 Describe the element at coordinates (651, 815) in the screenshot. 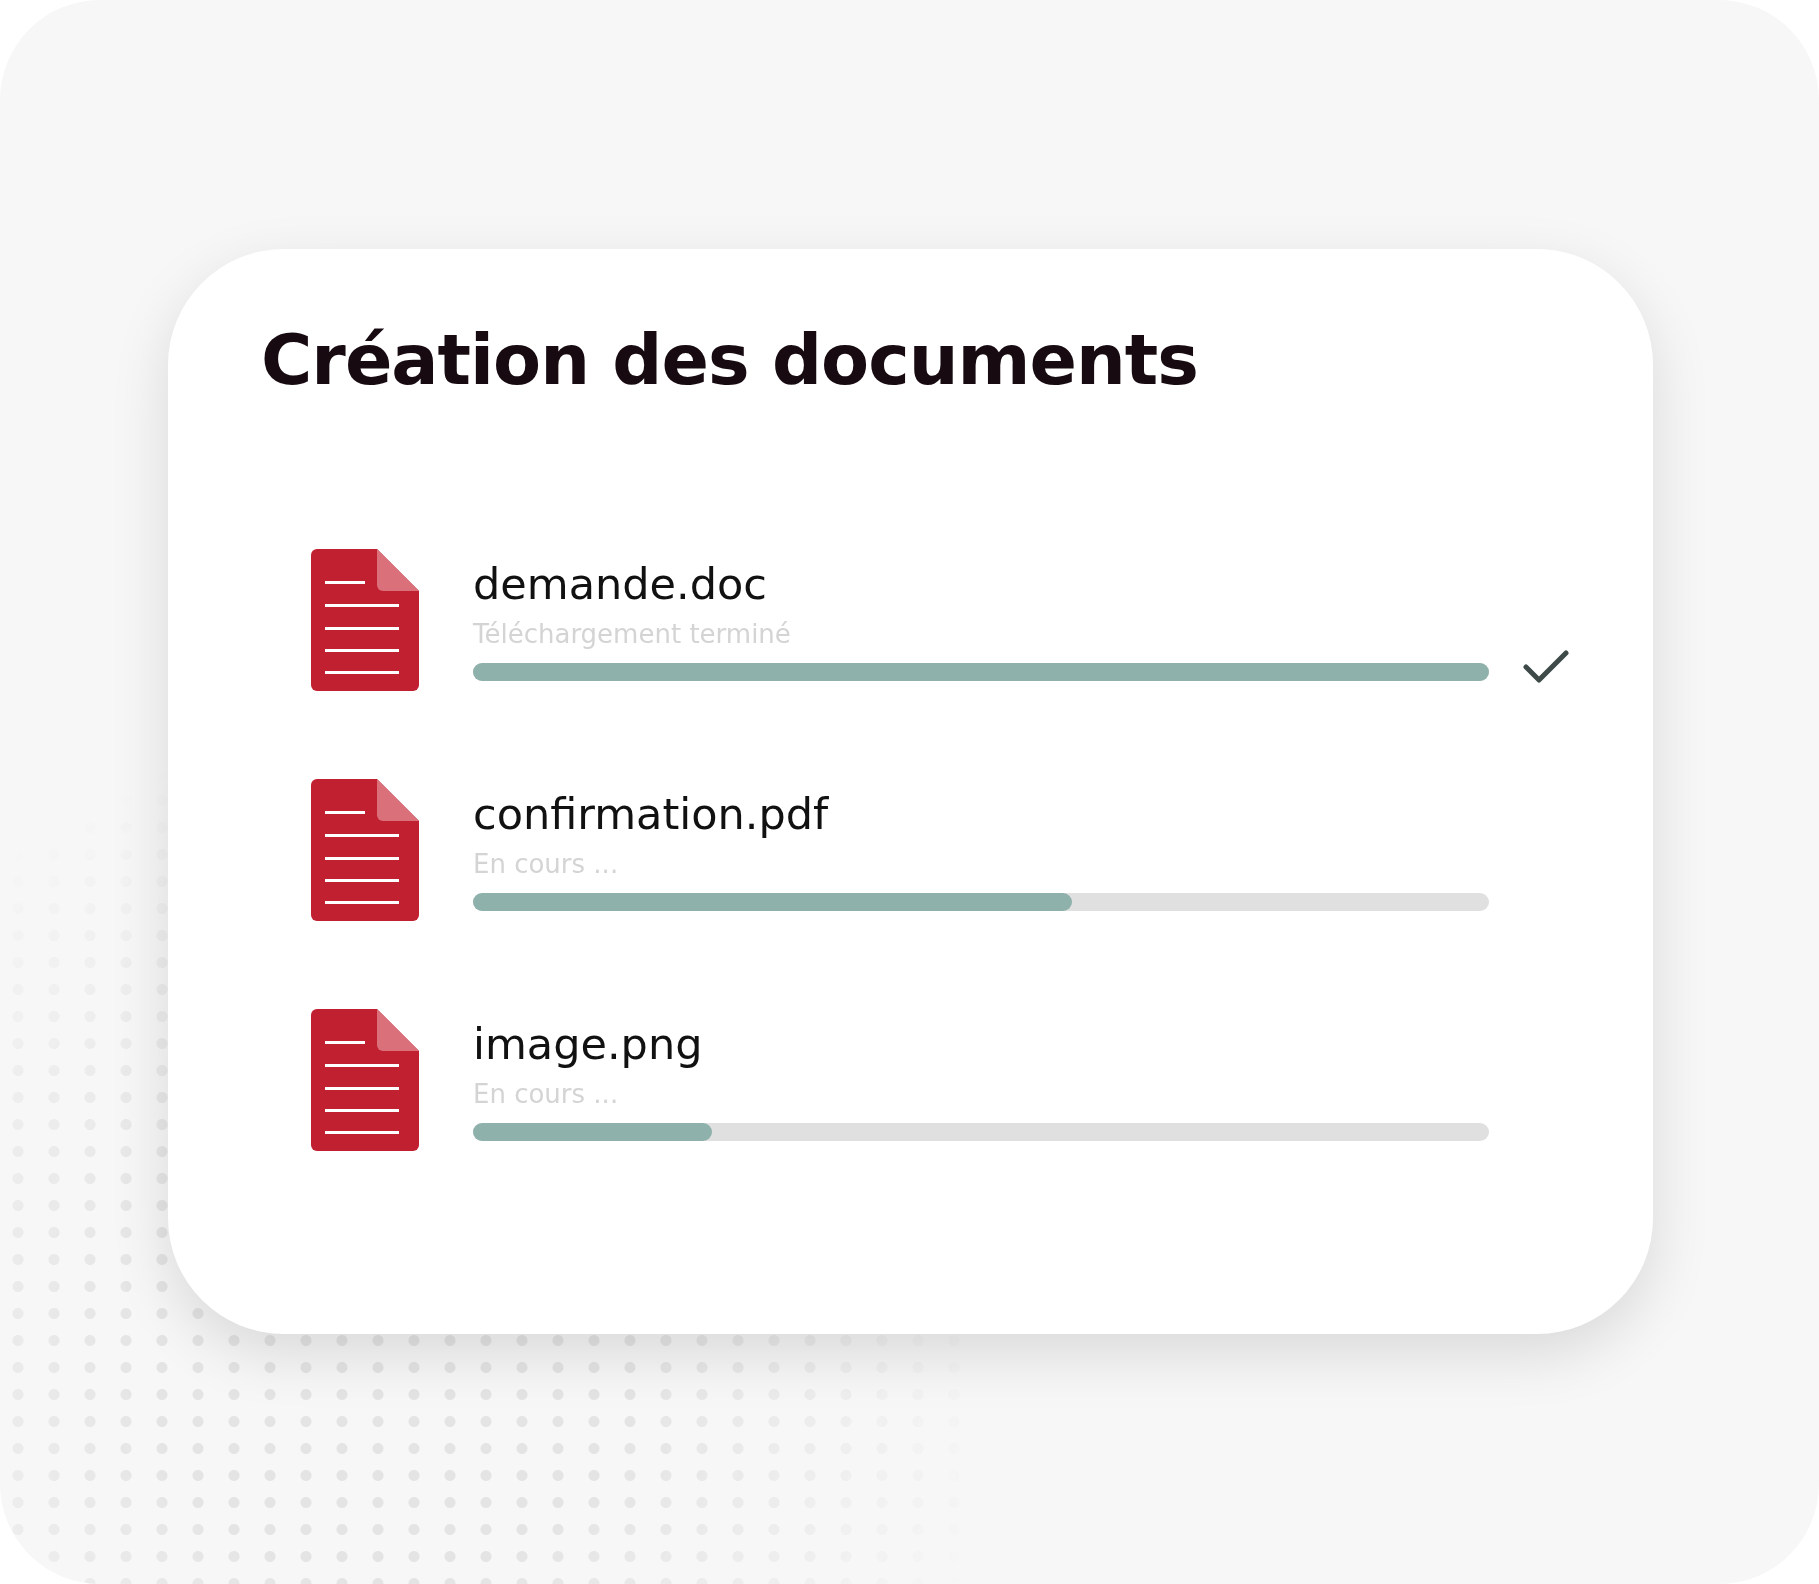

I see `file-name: confirmation.pdf` at that location.